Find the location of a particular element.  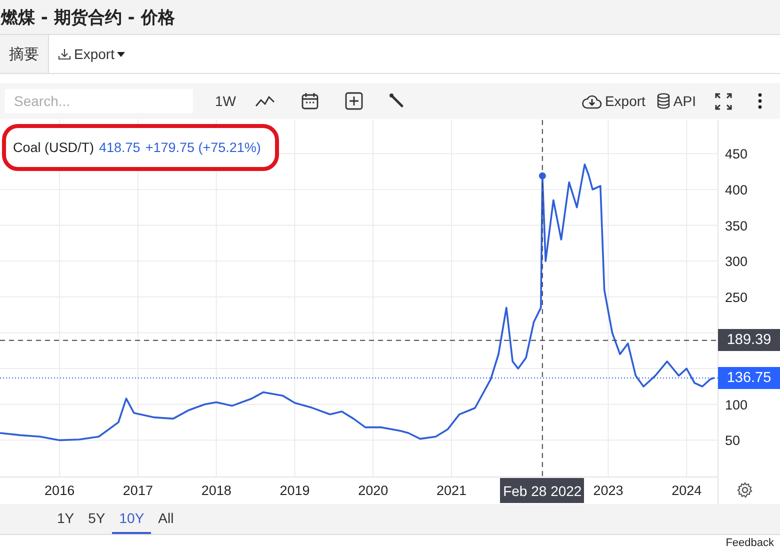

download-icon is located at coordinates (64, 54).